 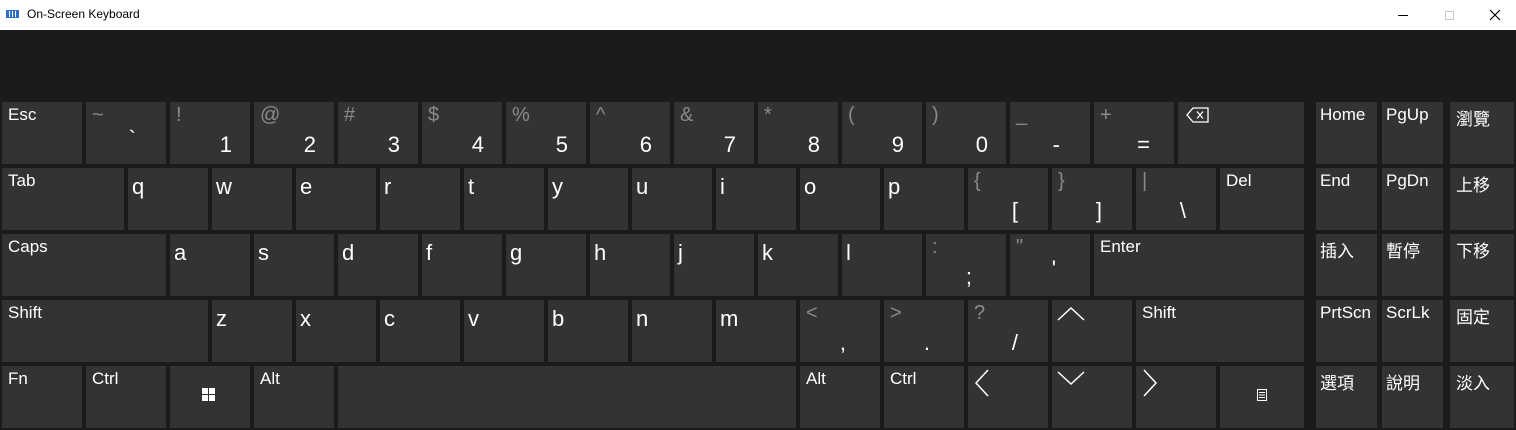 What do you see at coordinates (1050, 265) in the screenshot?
I see `key-quote: " '` at bounding box center [1050, 265].